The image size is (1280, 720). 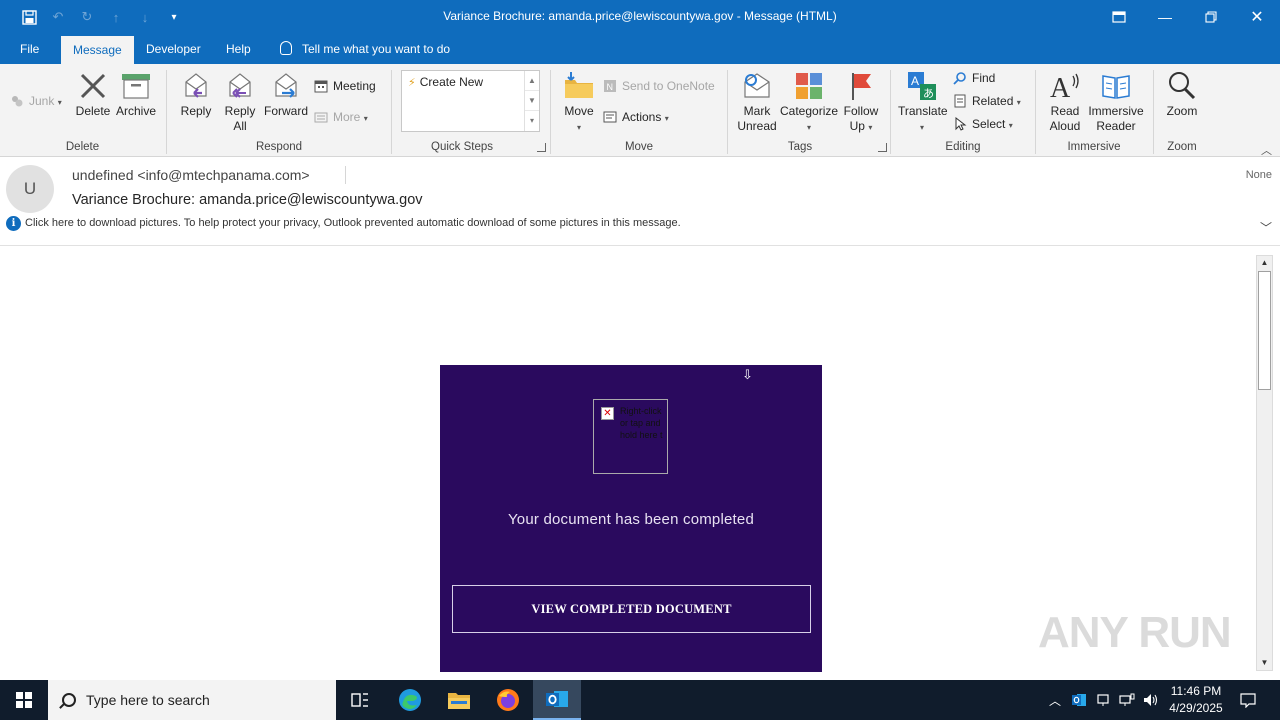 I want to click on select-cursor-icon, so click(x=960, y=123).